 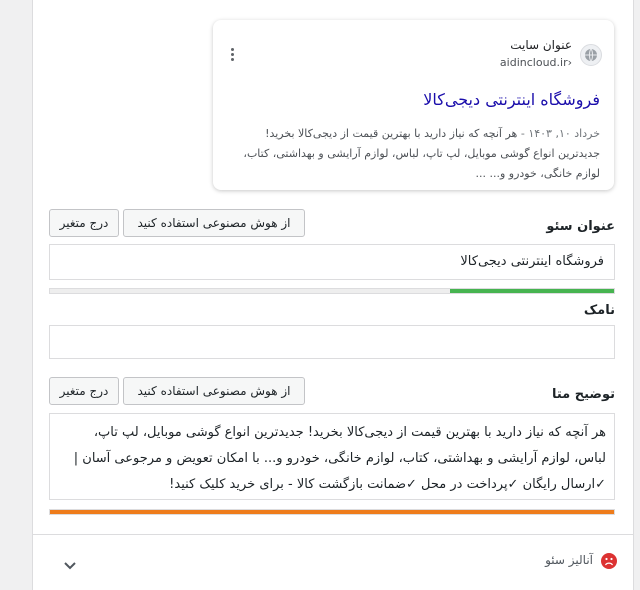 I want to click on chevron-down-icon, so click(x=70, y=565).